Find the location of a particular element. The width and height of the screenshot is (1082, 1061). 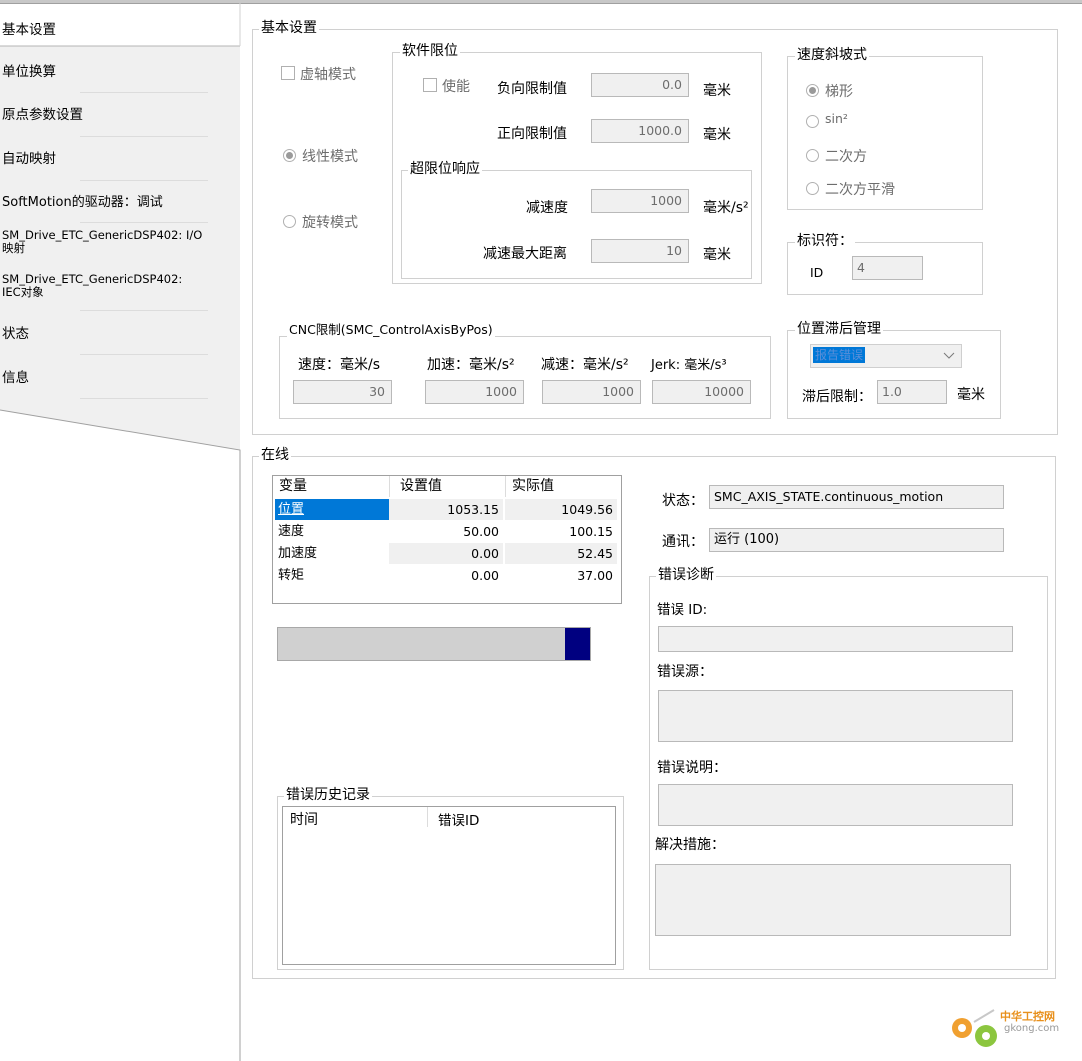

sidebar-item-iec-objects: SM_Drive_ETC_GenericDSP402: IEC对象 is located at coordinates (118, 286).